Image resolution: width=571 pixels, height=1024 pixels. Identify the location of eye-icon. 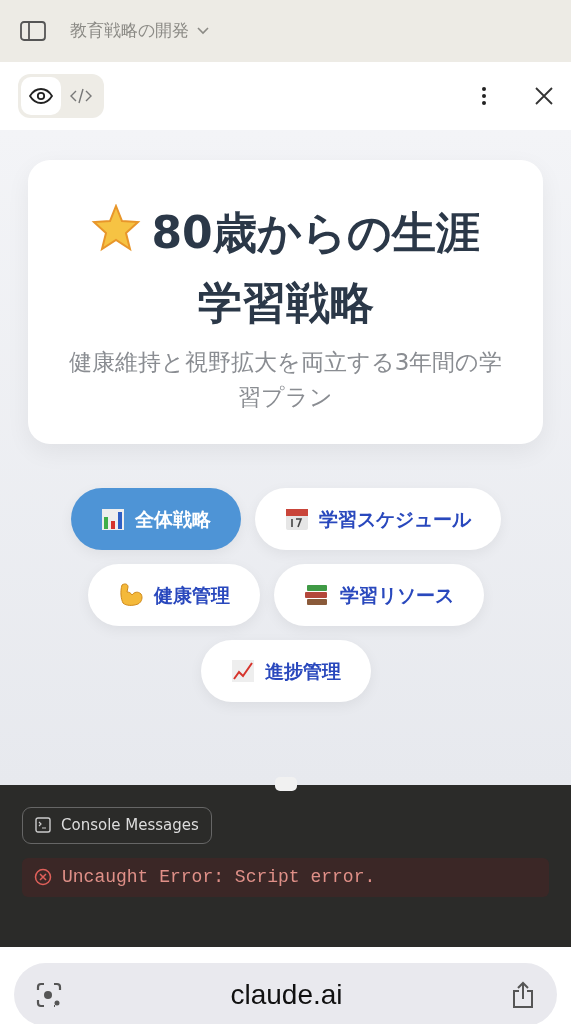
(41, 96).